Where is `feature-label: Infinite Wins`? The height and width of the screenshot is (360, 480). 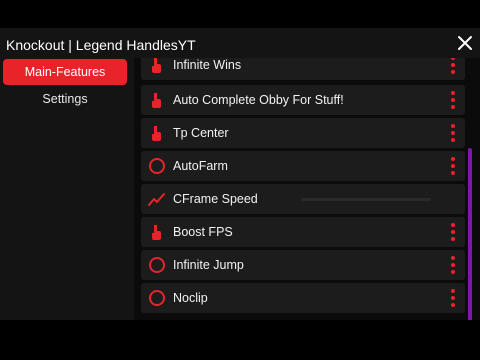 feature-label: Infinite Wins is located at coordinates (207, 65).